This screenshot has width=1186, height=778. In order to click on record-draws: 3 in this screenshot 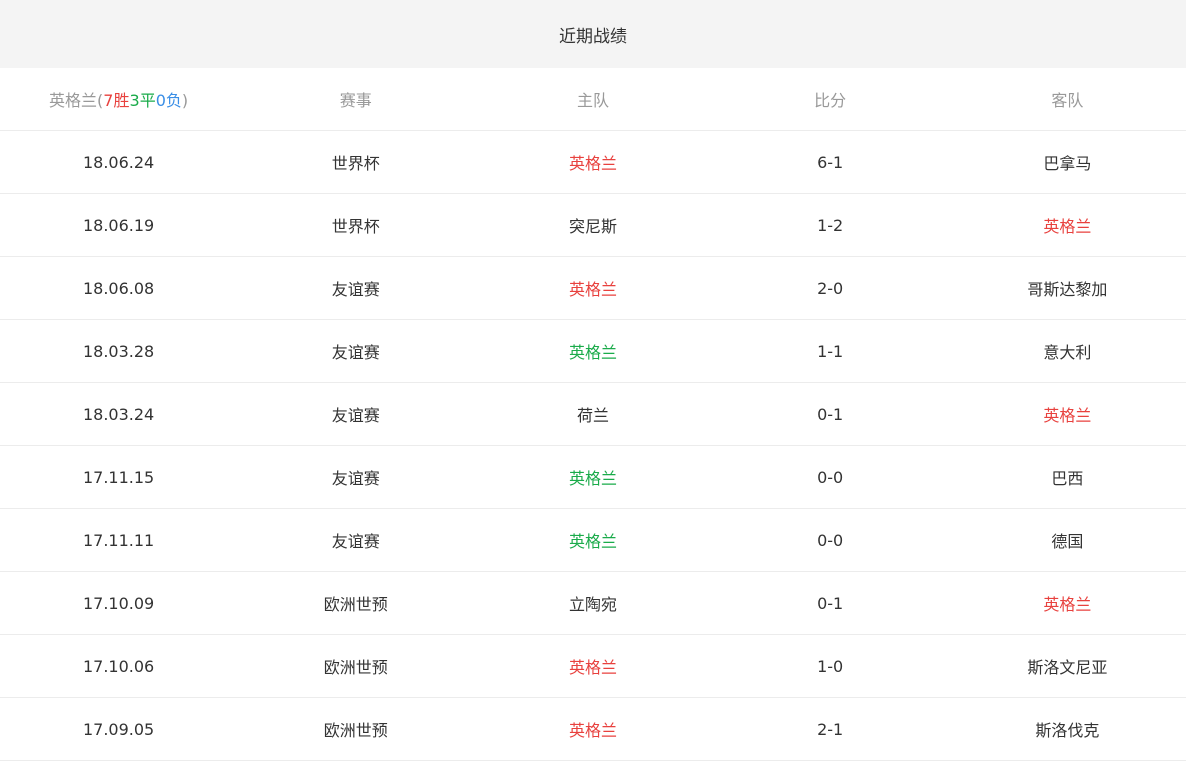, I will do `click(134, 100)`.